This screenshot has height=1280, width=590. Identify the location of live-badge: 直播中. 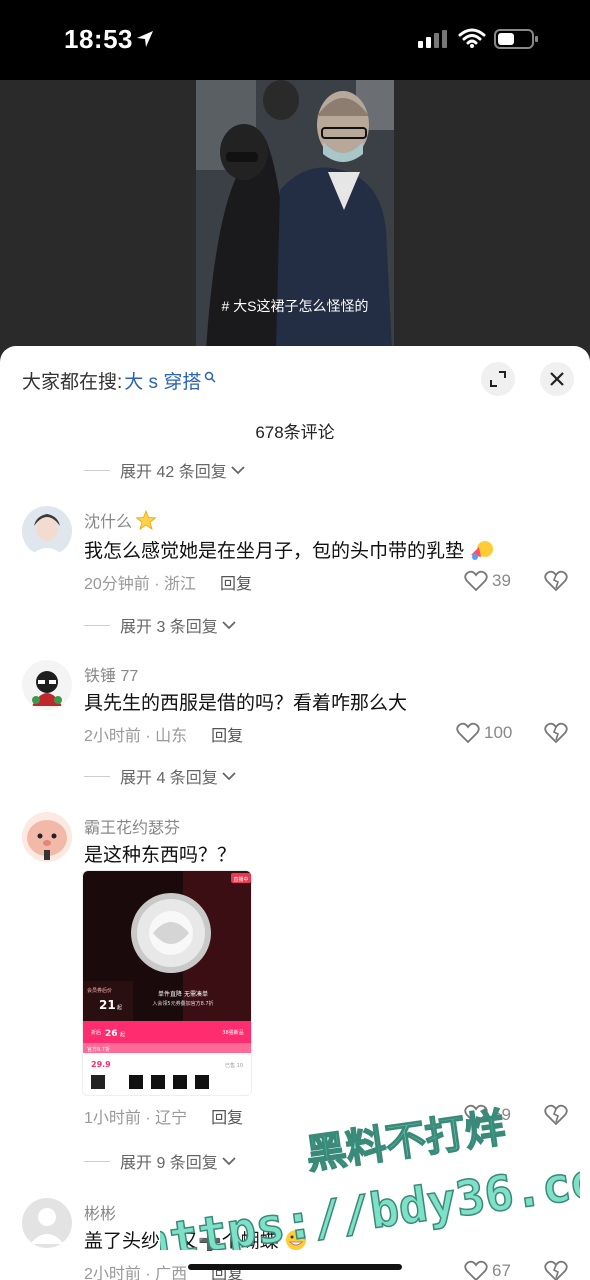
(240, 879).